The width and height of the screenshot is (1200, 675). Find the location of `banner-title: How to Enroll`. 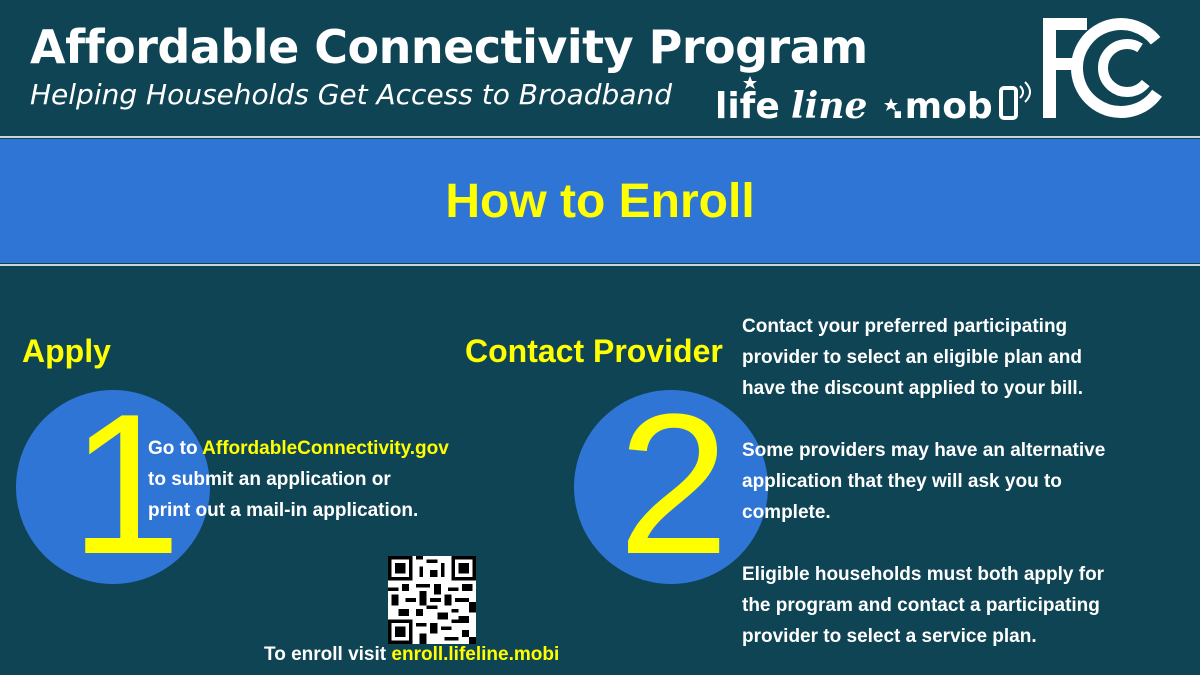

banner-title: How to Enroll is located at coordinates (600, 201).